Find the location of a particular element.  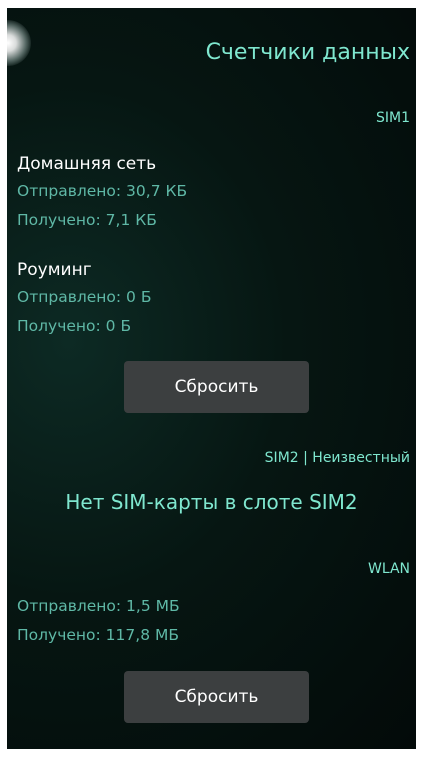

sim1-reset-button: Сбросить is located at coordinates (216, 387).